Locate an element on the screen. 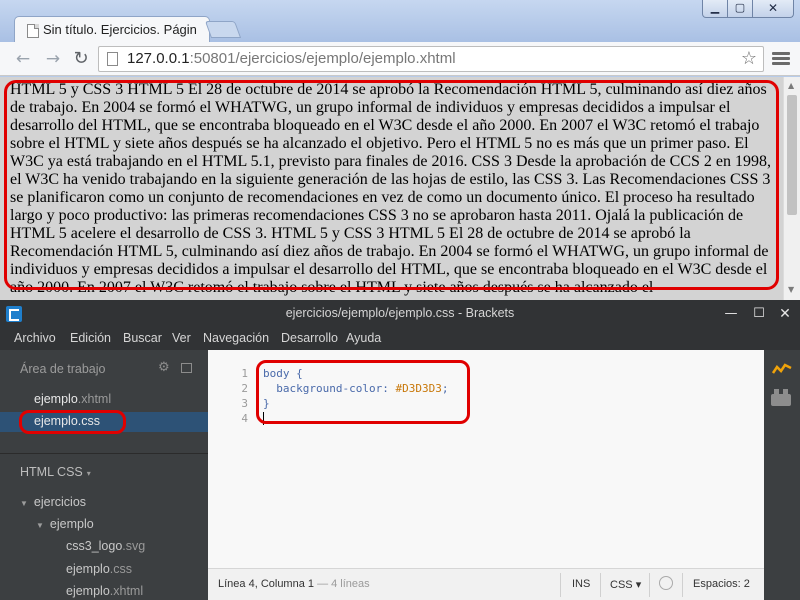 The height and width of the screenshot is (600, 800). tab-title: Sin título. Ejercicios. Págin is located at coordinates (120, 29).